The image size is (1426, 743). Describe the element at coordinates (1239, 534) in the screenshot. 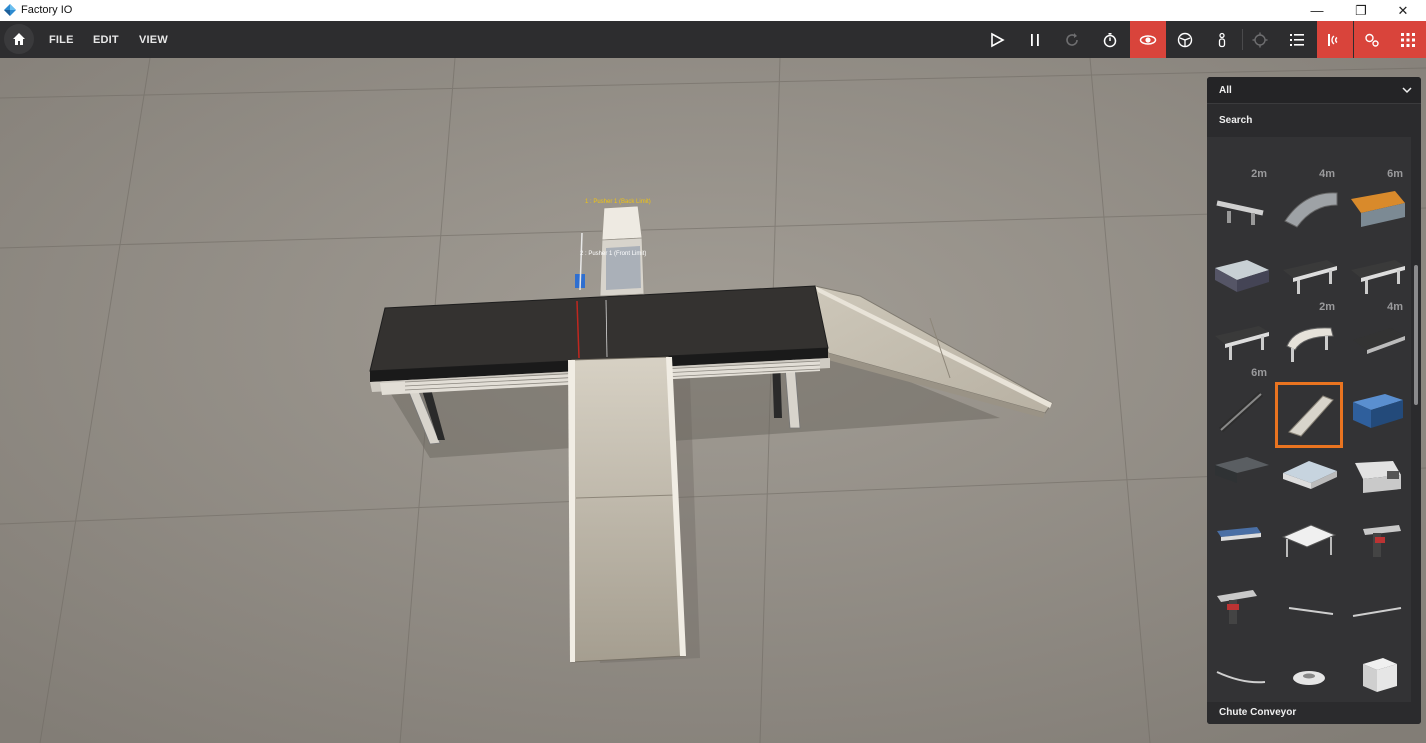

I see `pusher-icon` at that location.